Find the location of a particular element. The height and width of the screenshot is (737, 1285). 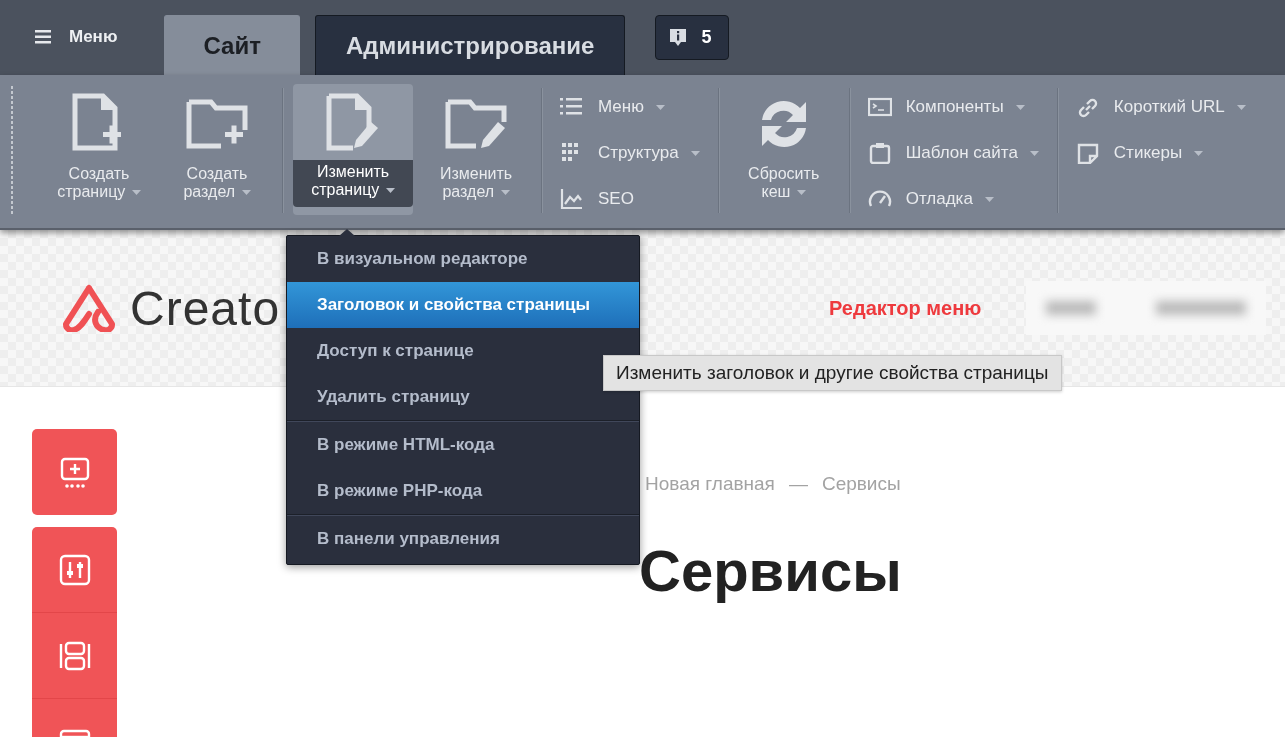

sliders-icon is located at coordinates (74, 569).